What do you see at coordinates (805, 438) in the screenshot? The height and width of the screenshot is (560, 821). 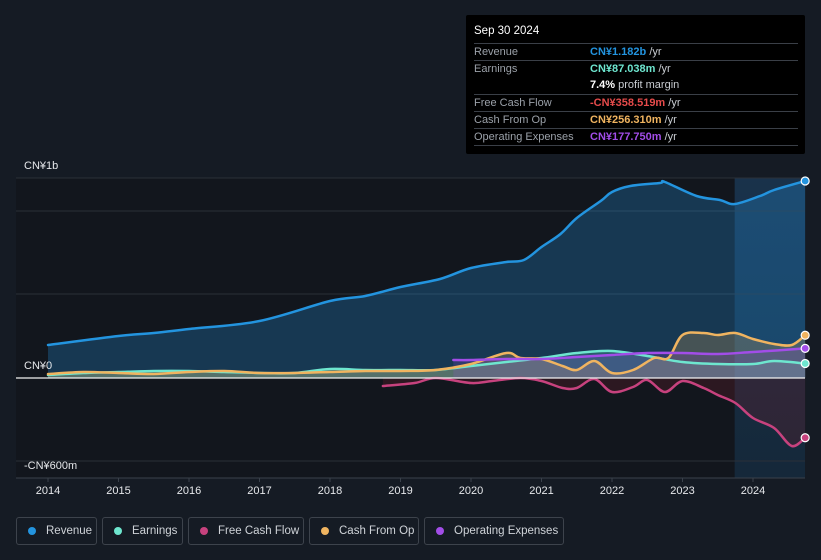 I see `free-cash-flow-end-marker` at bounding box center [805, 438].